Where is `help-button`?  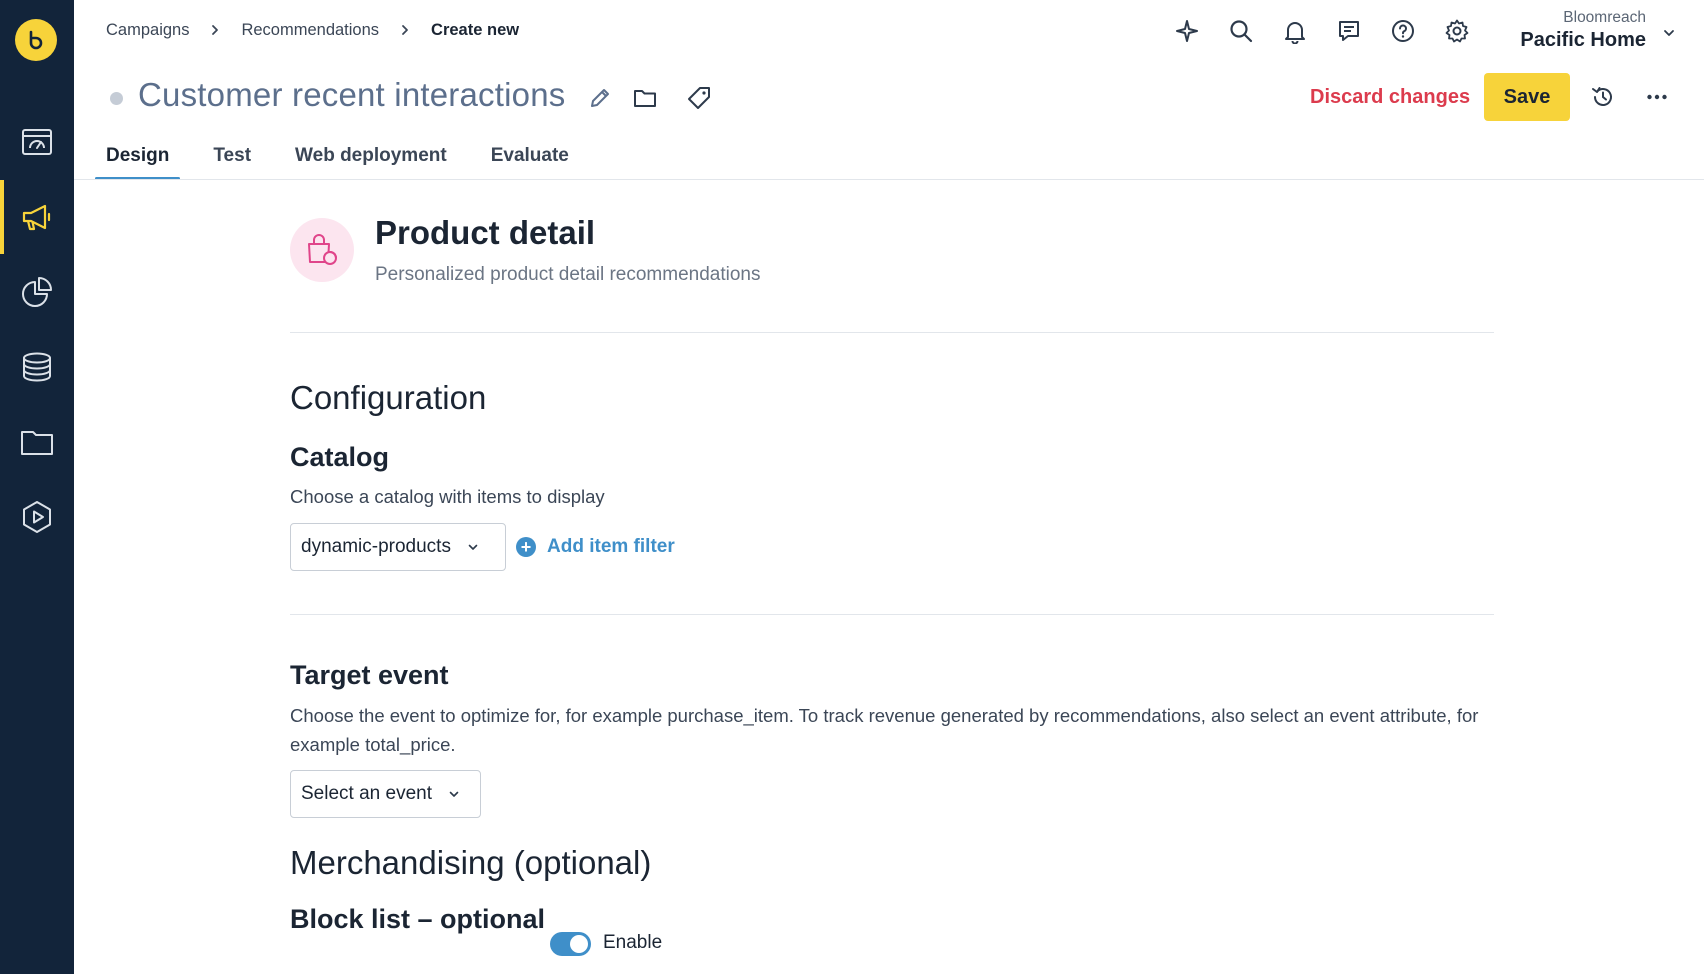 help-button is located at coordinates (1403, 31).